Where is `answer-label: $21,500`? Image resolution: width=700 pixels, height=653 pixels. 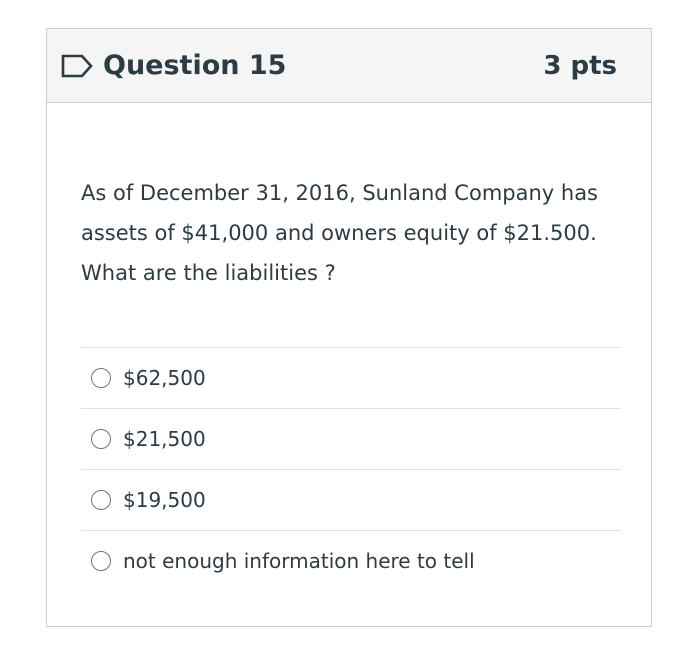 answer-label: $21,500 is located at coordinates (164, 439).